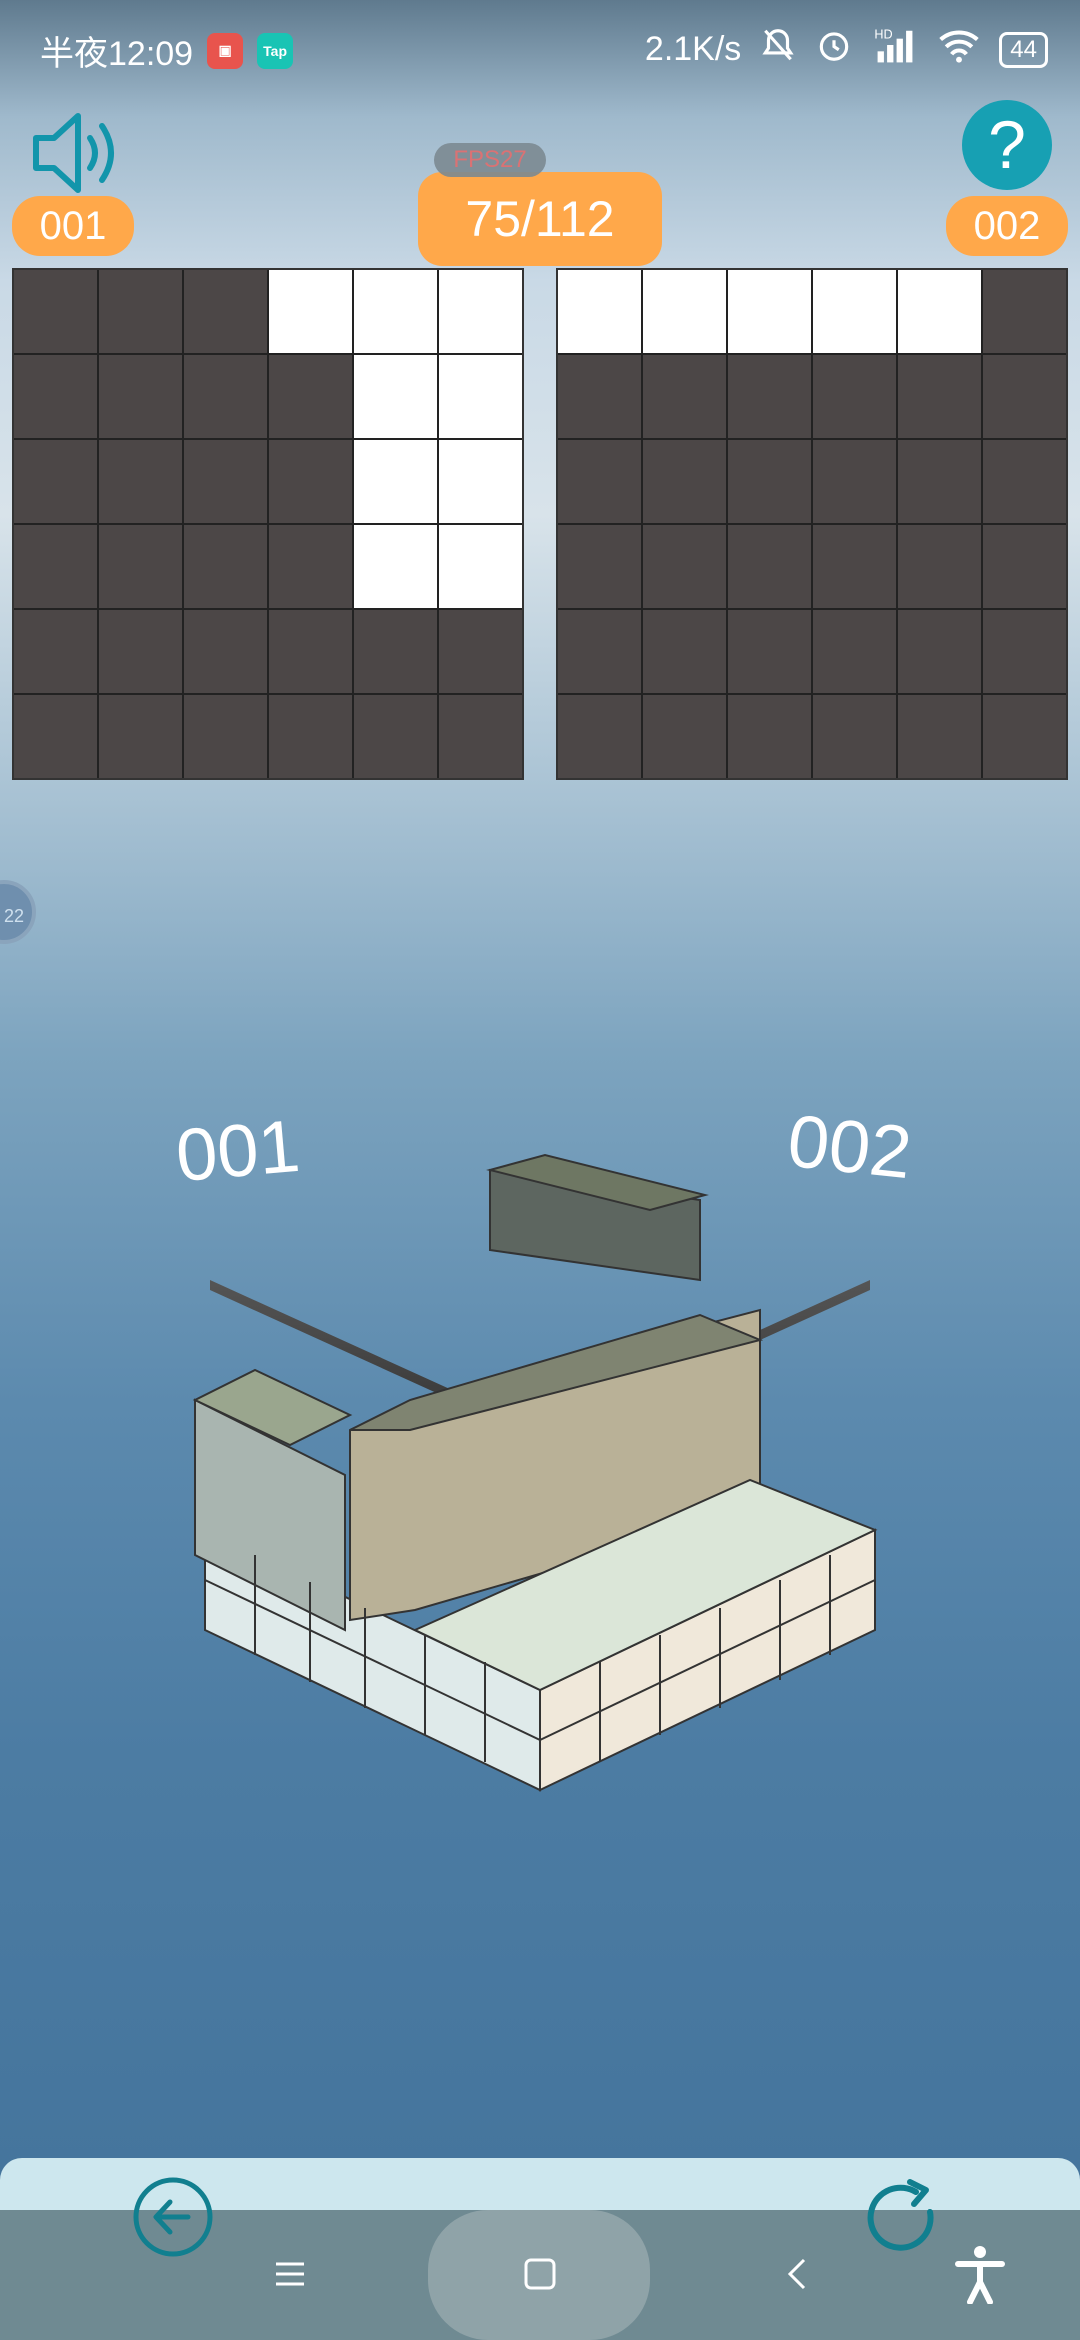  Describe the element at coordinates (490, 160) in the screenshot. I see `fps-counter: FPS27` at that location.